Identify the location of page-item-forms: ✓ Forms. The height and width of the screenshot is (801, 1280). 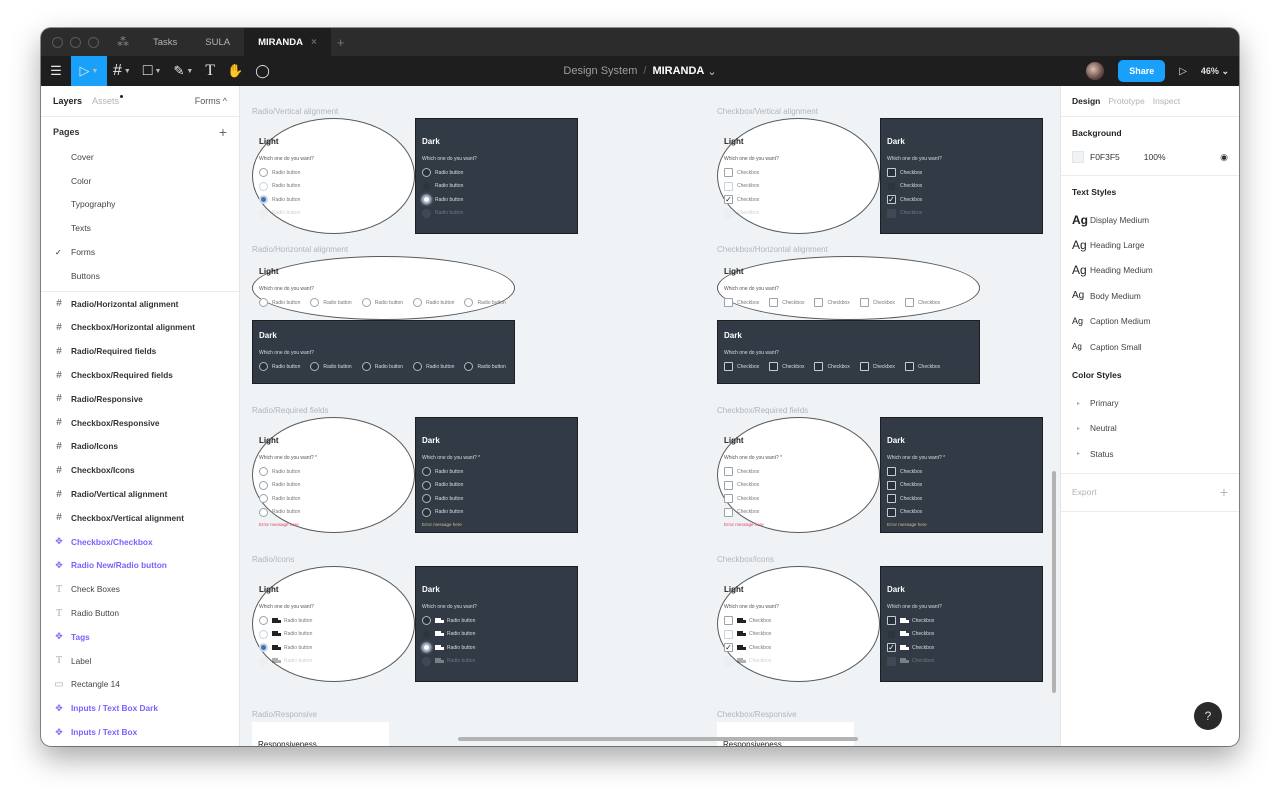
(140, 252).